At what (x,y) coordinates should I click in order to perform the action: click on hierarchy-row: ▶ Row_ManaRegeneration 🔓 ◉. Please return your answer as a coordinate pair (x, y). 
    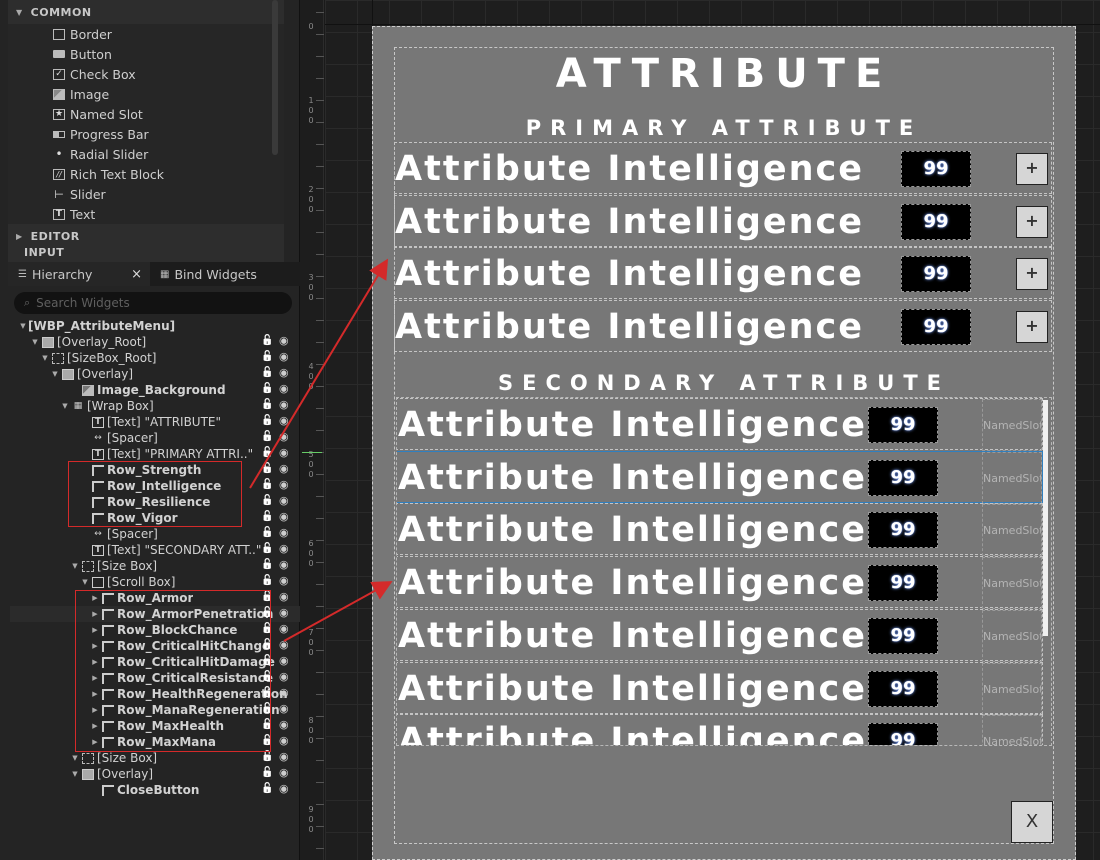
    Looking at the image, I should click on (155, 710).